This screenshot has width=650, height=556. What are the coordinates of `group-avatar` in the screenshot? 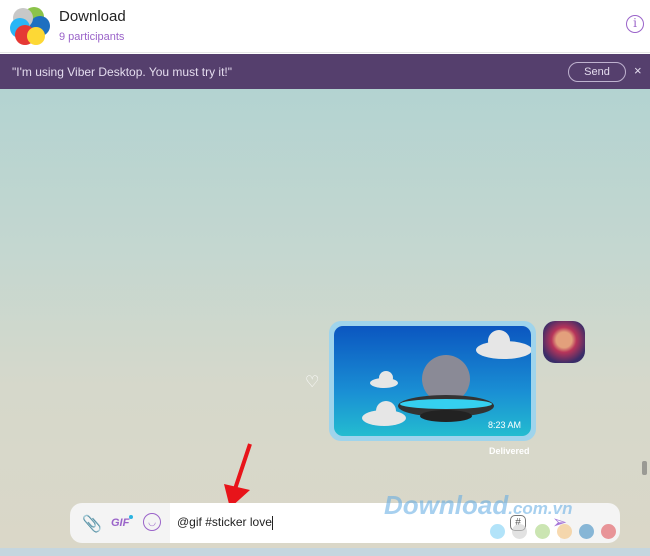 It's located at (30, 26).